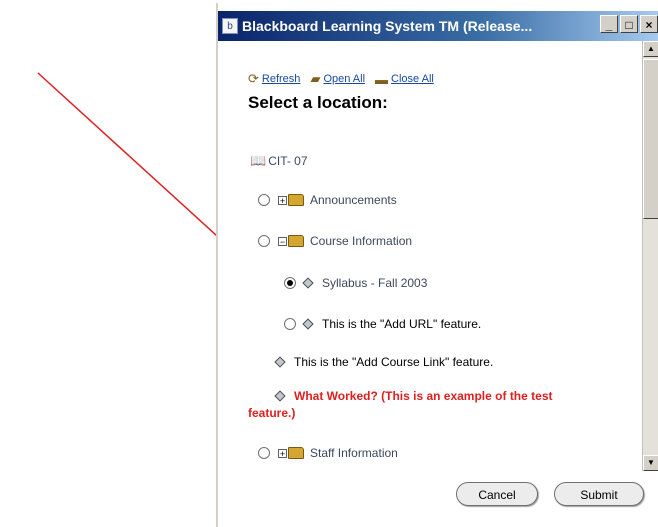  What do you see at coordinates (375, 283) in the screenshot?
I see `syllabus-label: Syllabus - Fall 2003` at bounding box center [375, 283].